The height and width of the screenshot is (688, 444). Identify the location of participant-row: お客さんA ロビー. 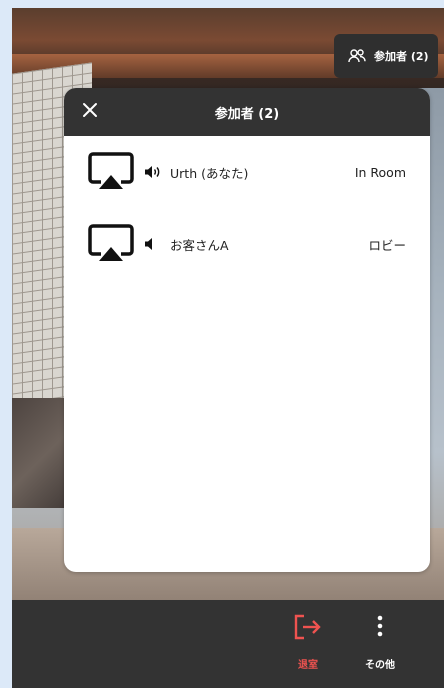
(247, 244).